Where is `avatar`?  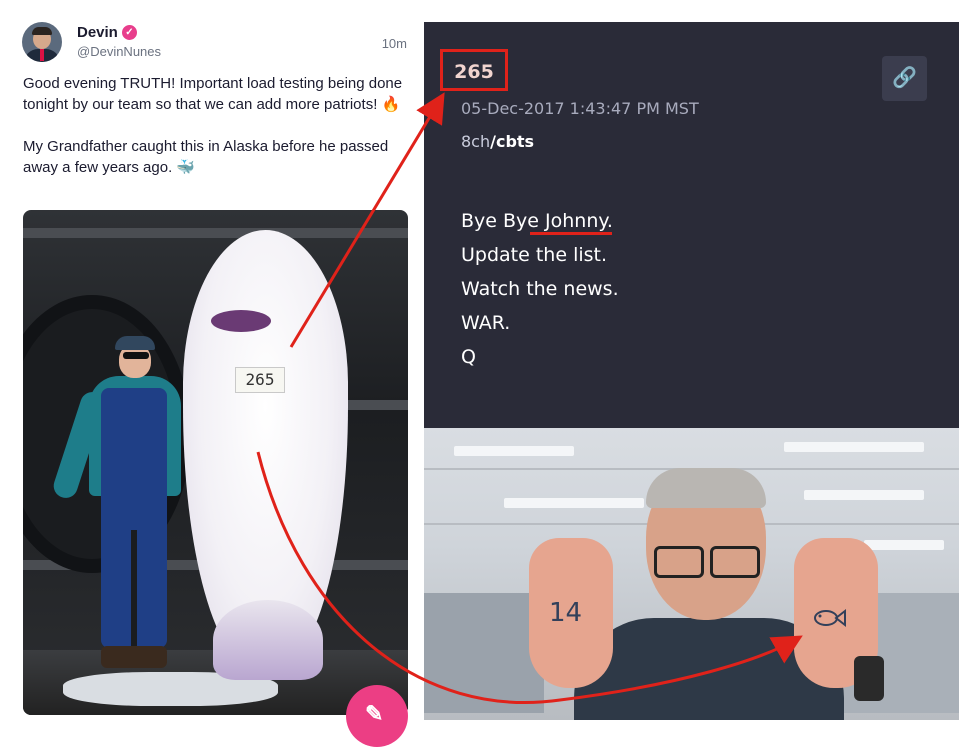 avatar is located at coordinates (42, 42).